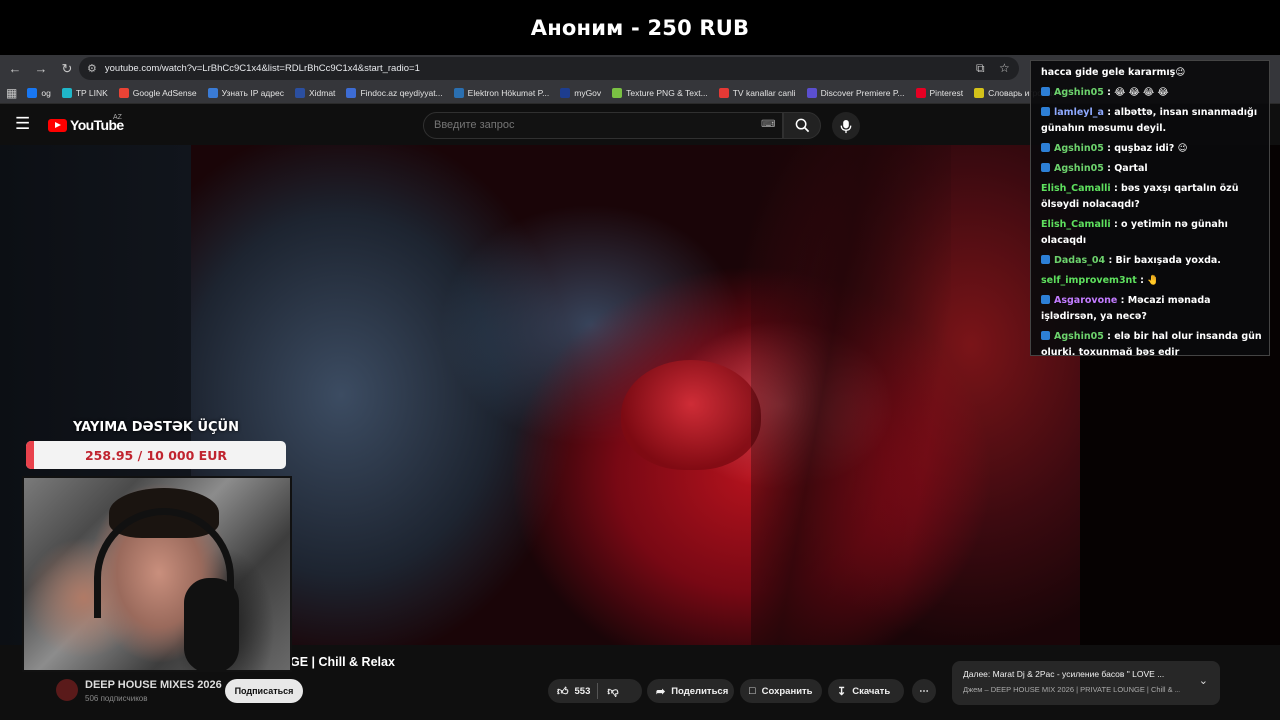 The image size is (1280, 720). What do you see at coordinates (57, 125) in the screenshot?
I see `youtube-play-icon` at bounding box center [57, 125].